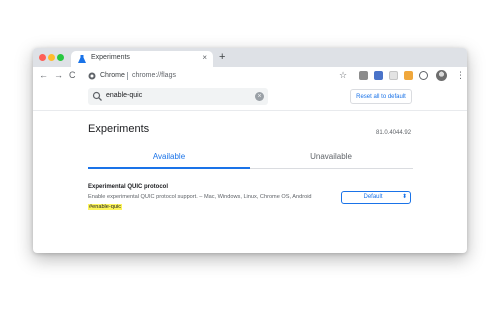 This screenshot has height=320, width=500. What do you see at coordinates (82, 59) in the screenshot?
I see `experiments-flask-icon` at bounding box center [82, 59].